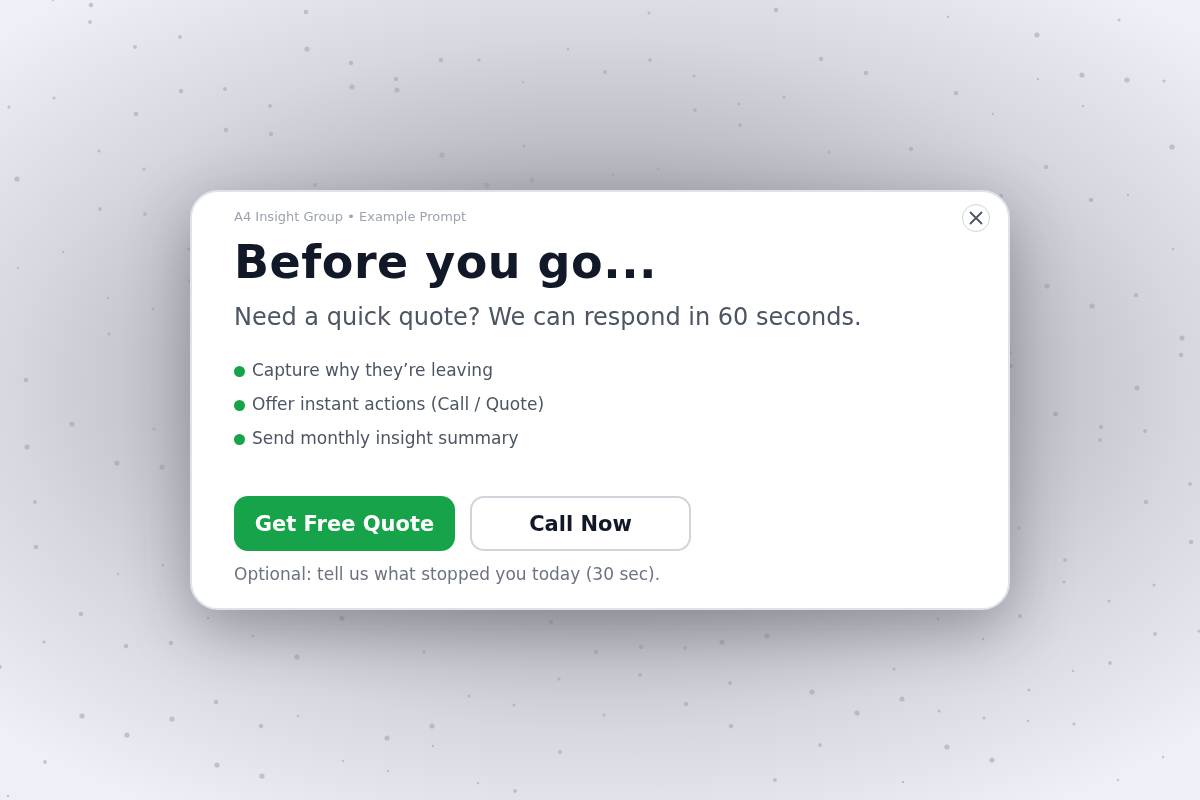 Image resolution: width=1200 pixels, height=800 pixels. I want to click on footnote: Optional: tell us what stopped you today (30 sec)., so click(448, 574).